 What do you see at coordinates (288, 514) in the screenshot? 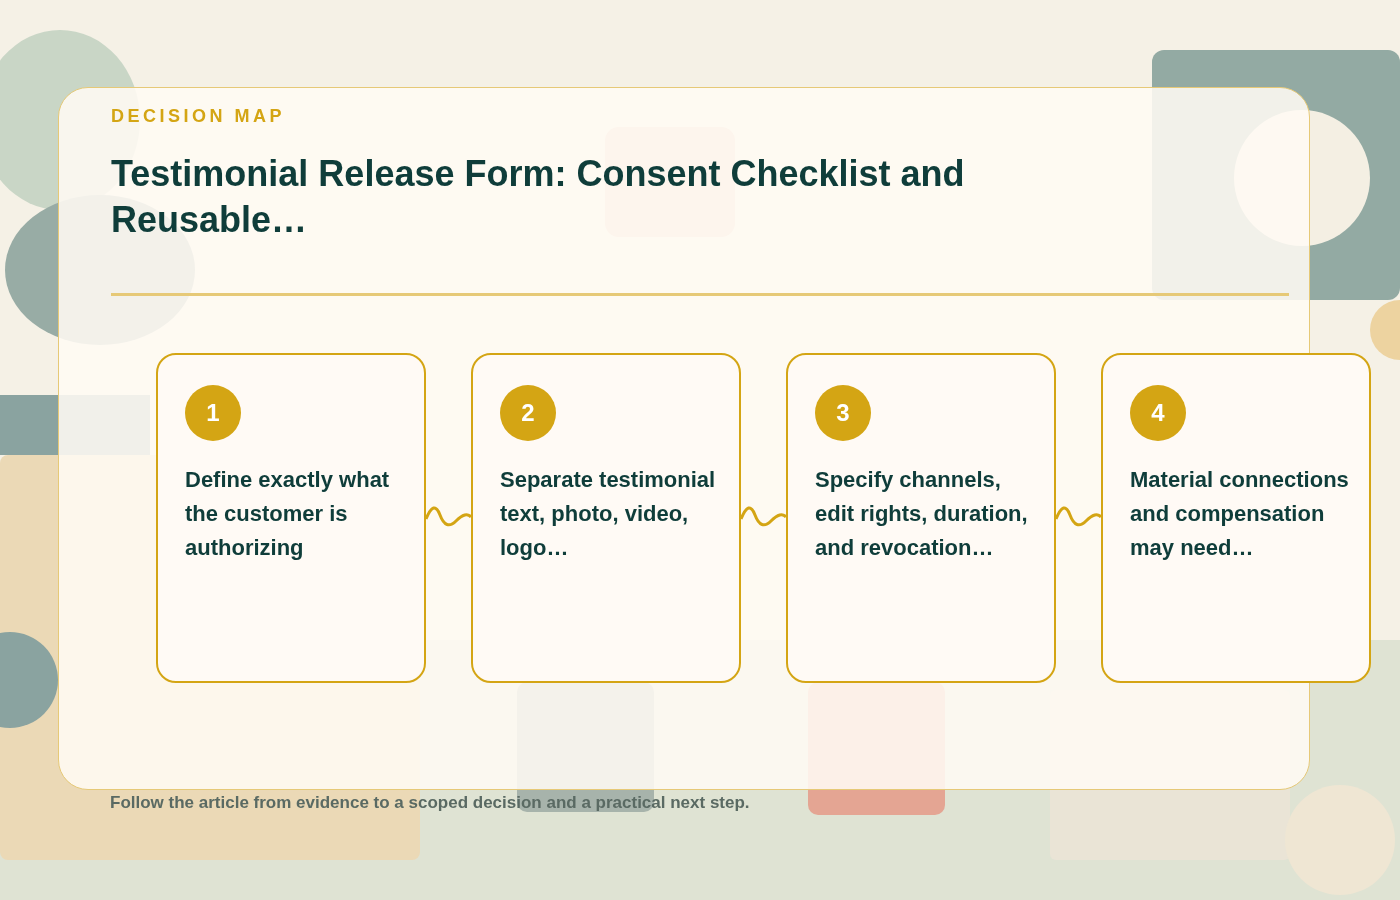
I see `step-text: Define exactly what the customer is authorizing` at bounding box center [288, 514].